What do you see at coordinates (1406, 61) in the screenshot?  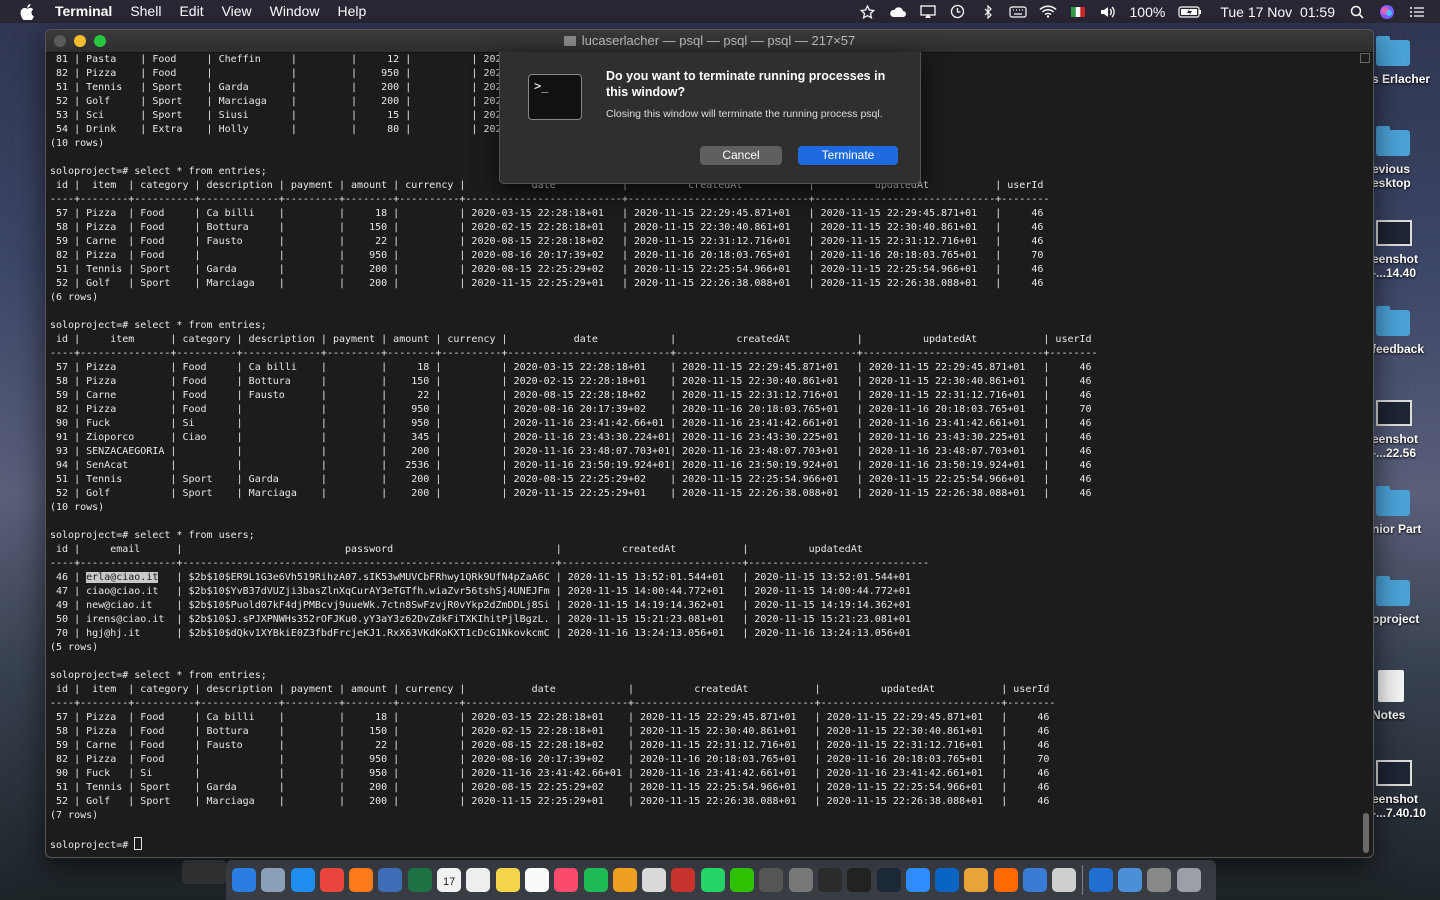 I see `desktop-item: s Erlacher` at bounding box center [1406, 61].